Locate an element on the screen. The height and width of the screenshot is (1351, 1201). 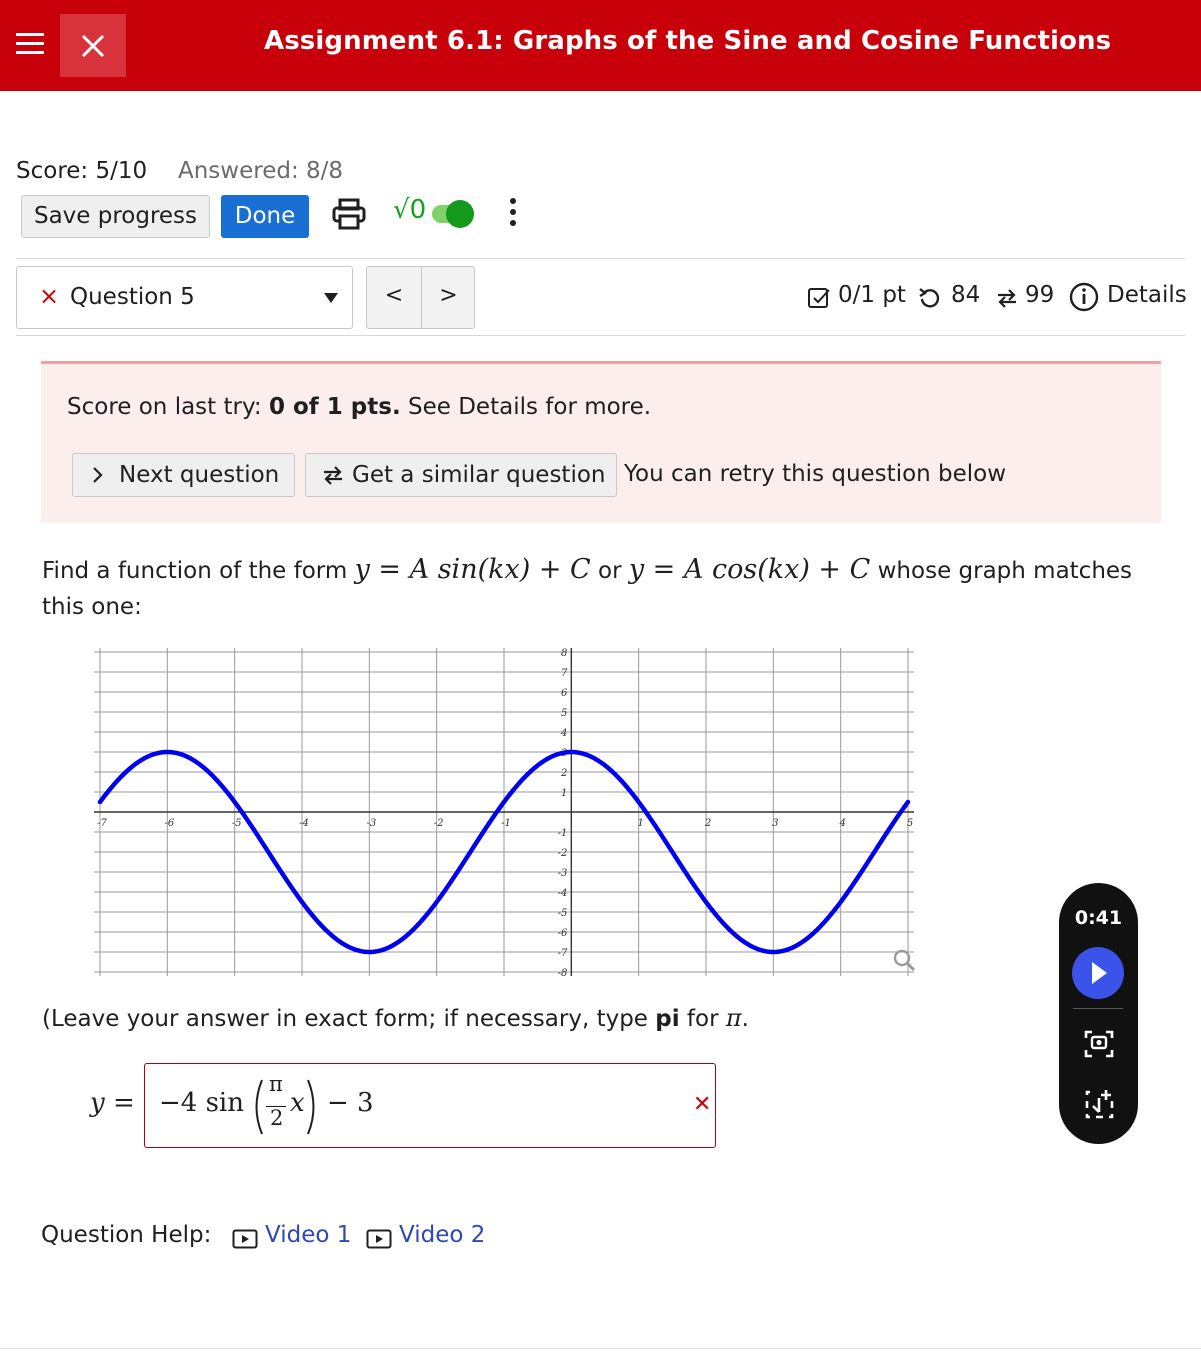
y-tick-label: -7 is located at coordinates (563, 953).